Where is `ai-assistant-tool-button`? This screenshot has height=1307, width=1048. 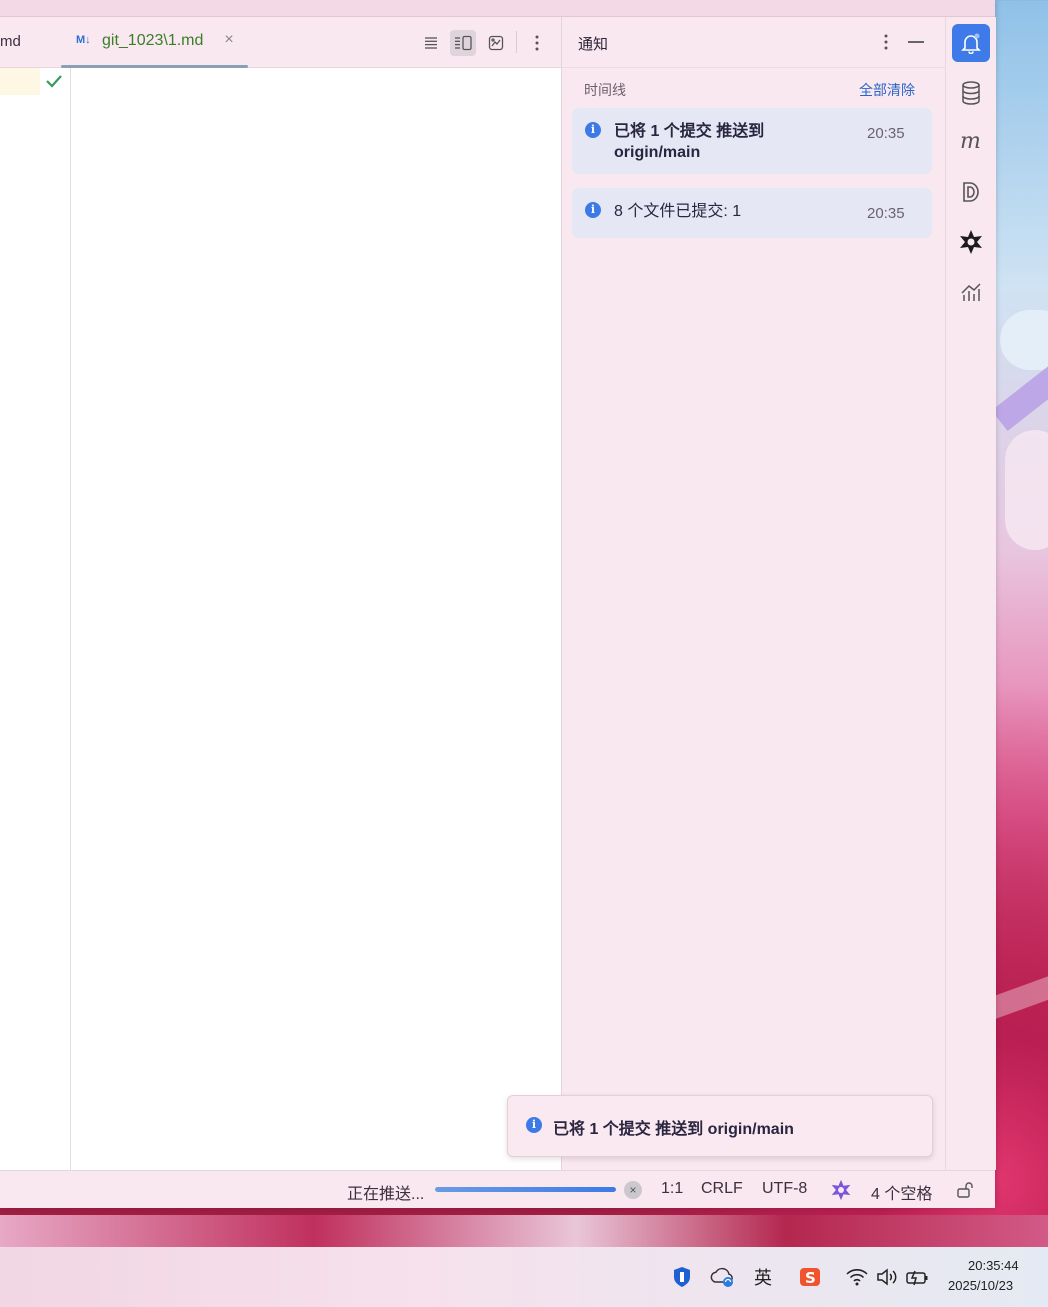
ai-assistant-tool-button is located at coordinates (971, 242).